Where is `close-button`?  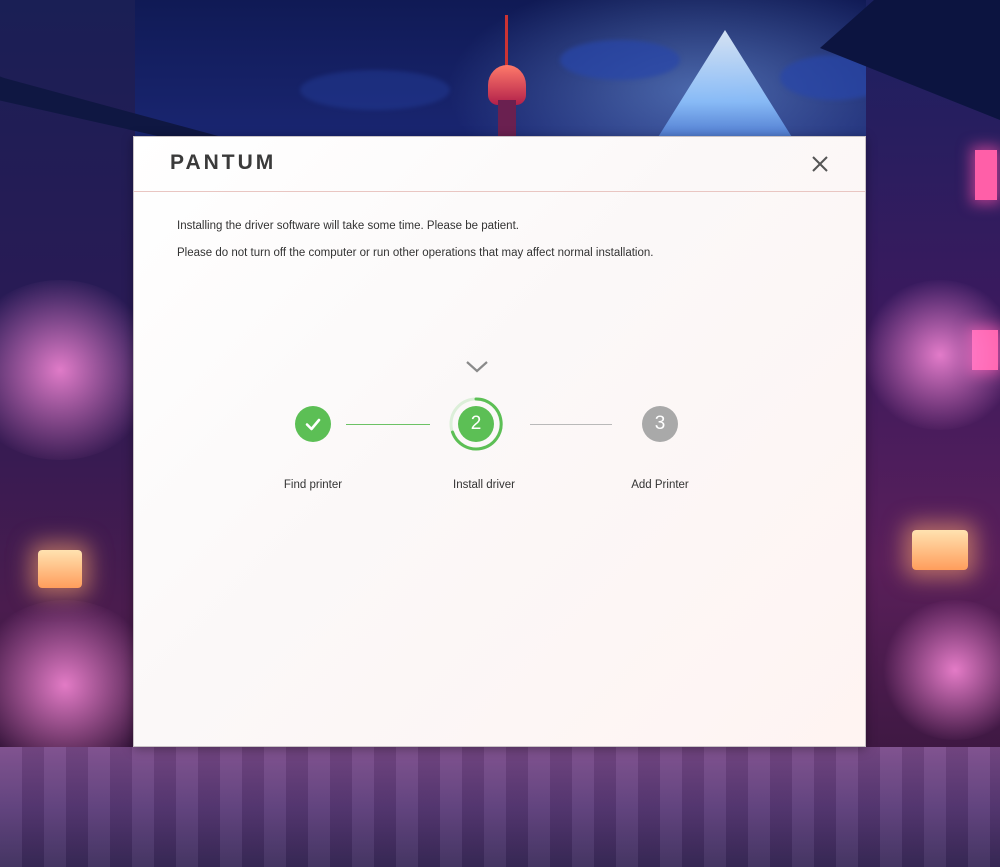 close-button is located at coordinates (820, 164).